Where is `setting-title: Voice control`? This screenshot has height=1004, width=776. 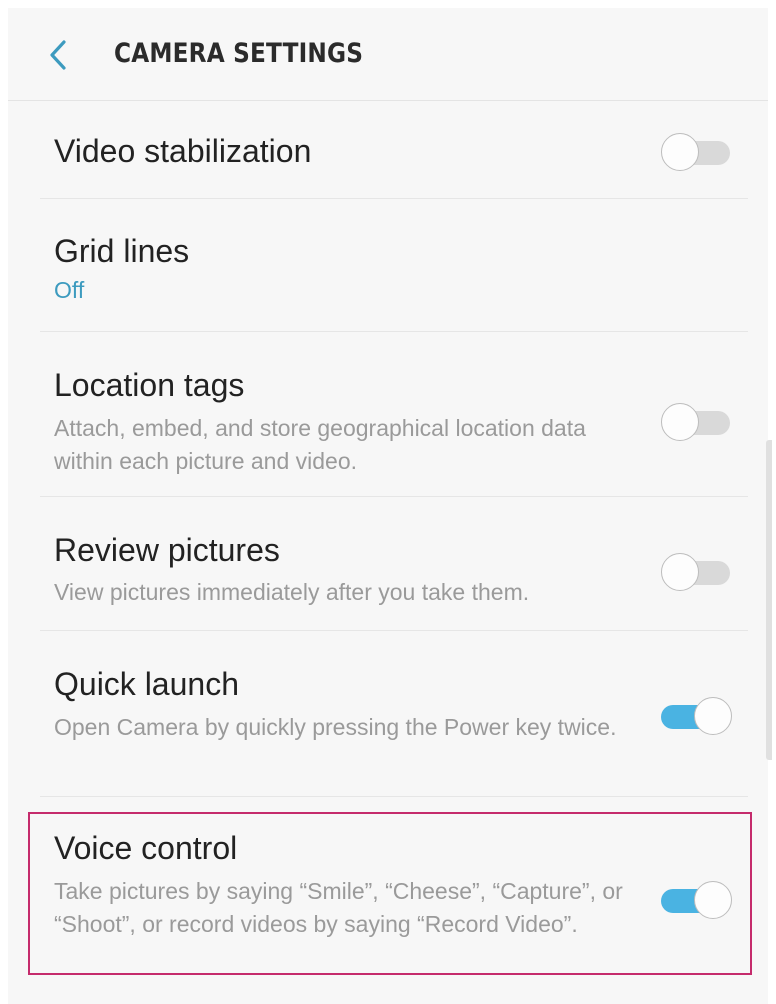
setting-title: Voice control is located at coordinates (146, 848).